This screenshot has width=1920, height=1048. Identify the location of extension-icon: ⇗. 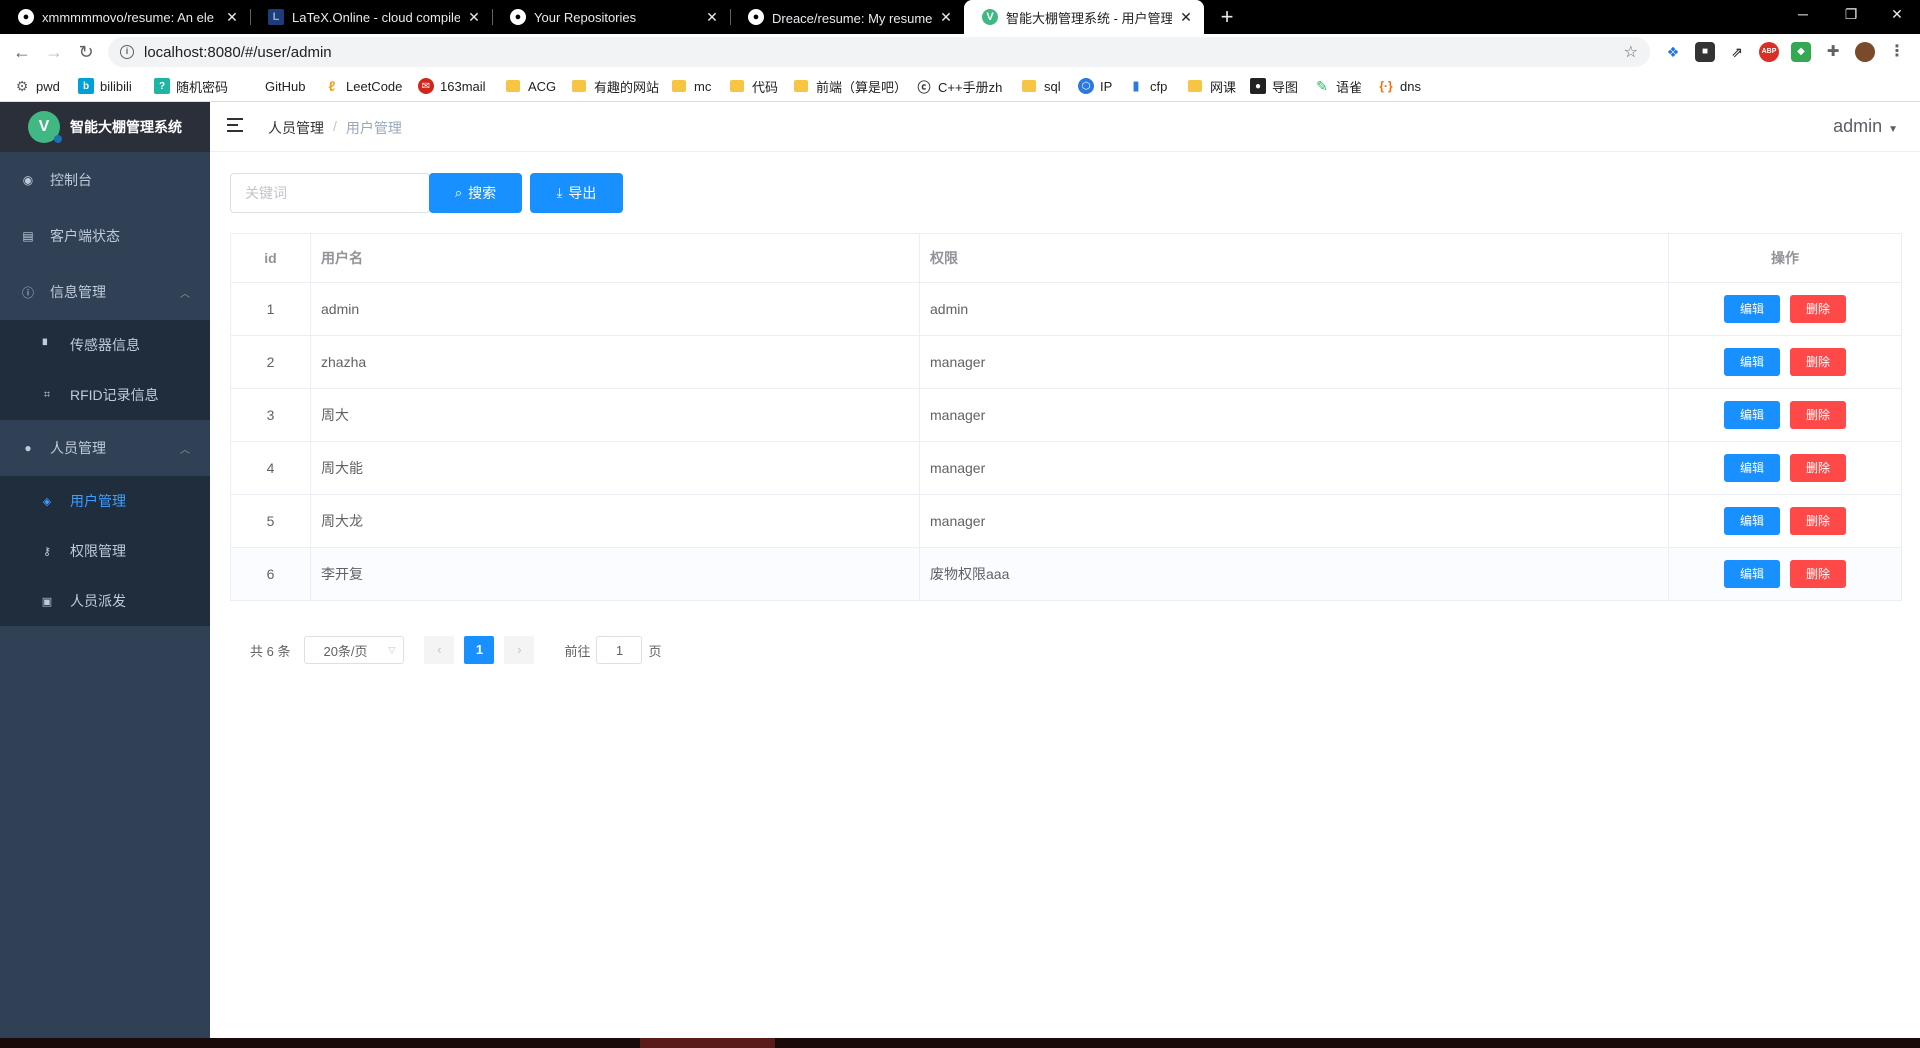
(1737, 52).